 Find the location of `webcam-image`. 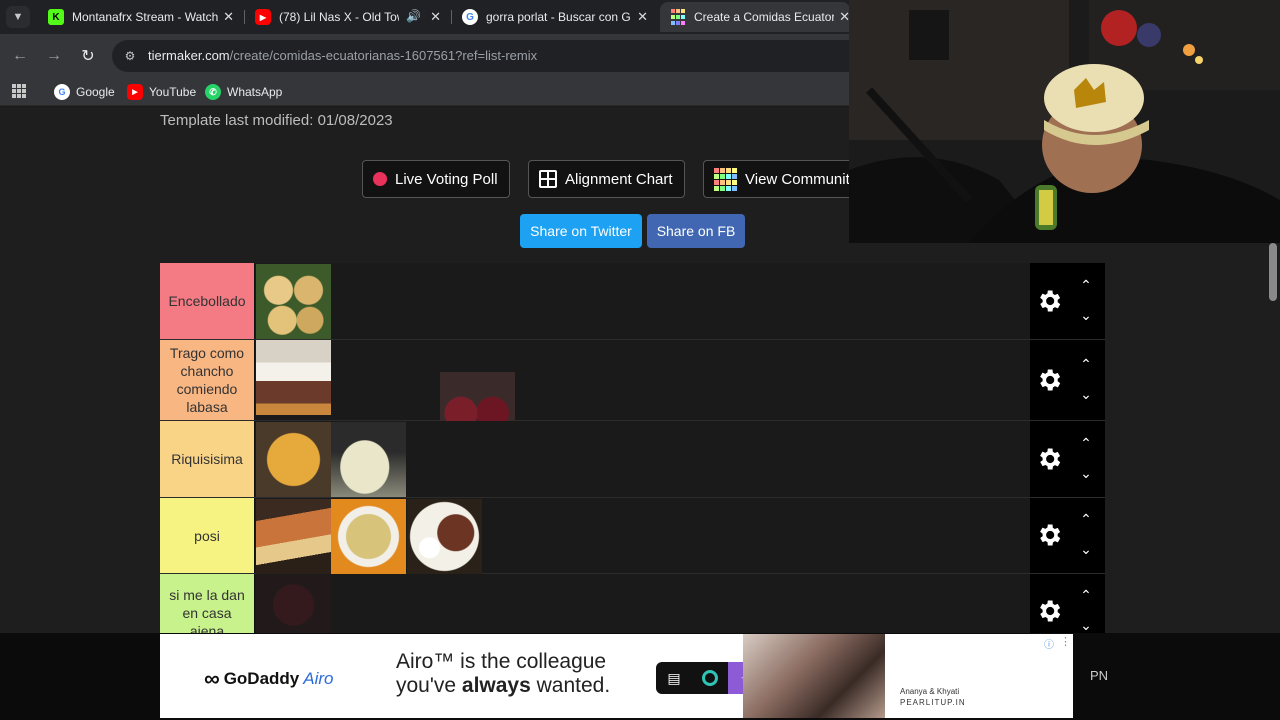

webcam-image is located at coordinates (1064, 121).